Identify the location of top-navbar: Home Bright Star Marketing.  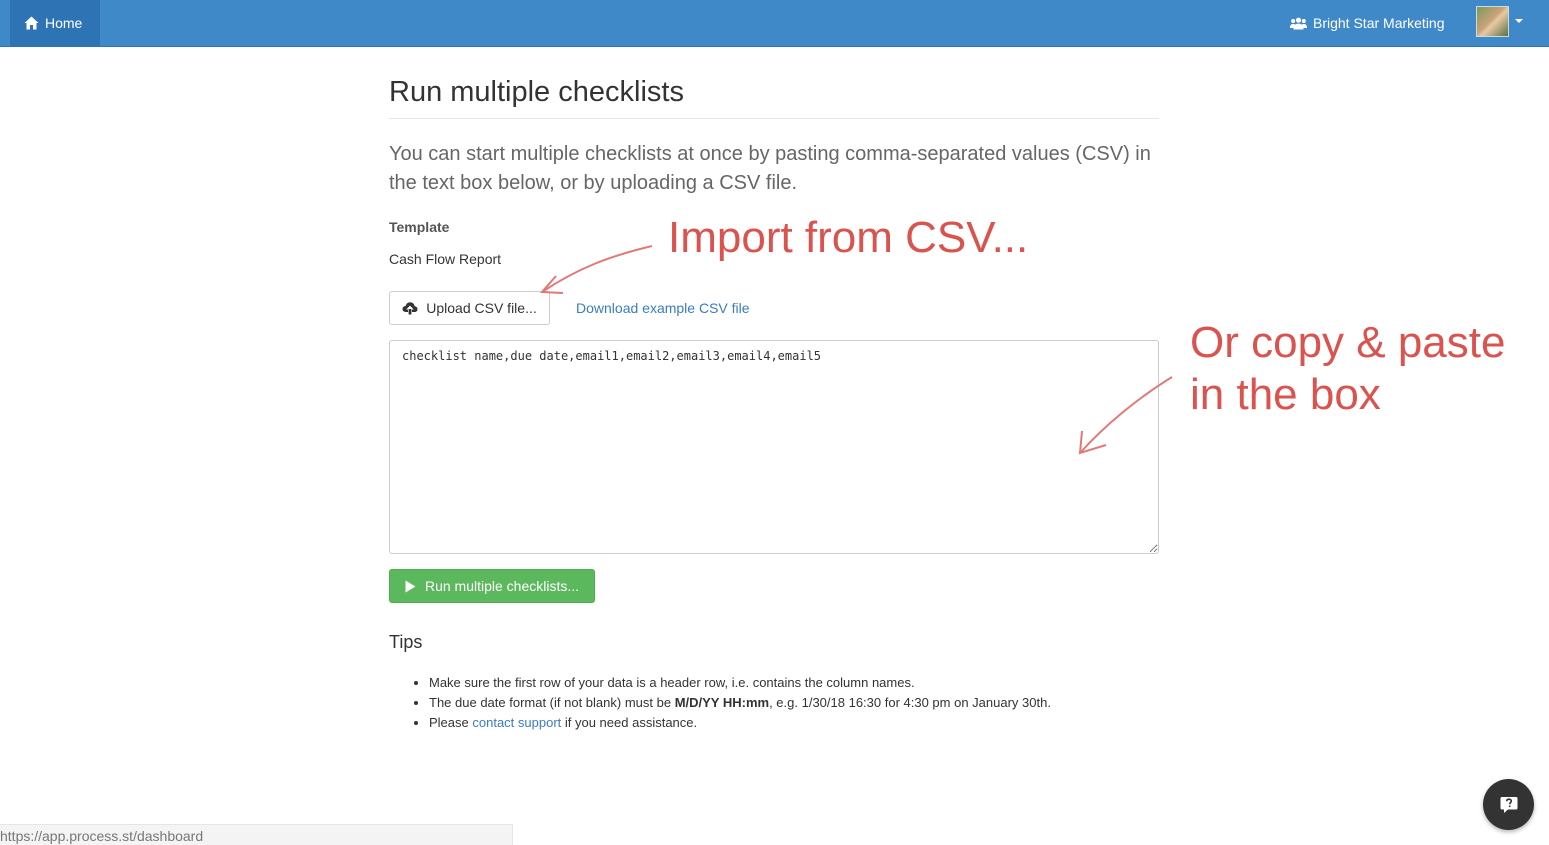
(774, 23).